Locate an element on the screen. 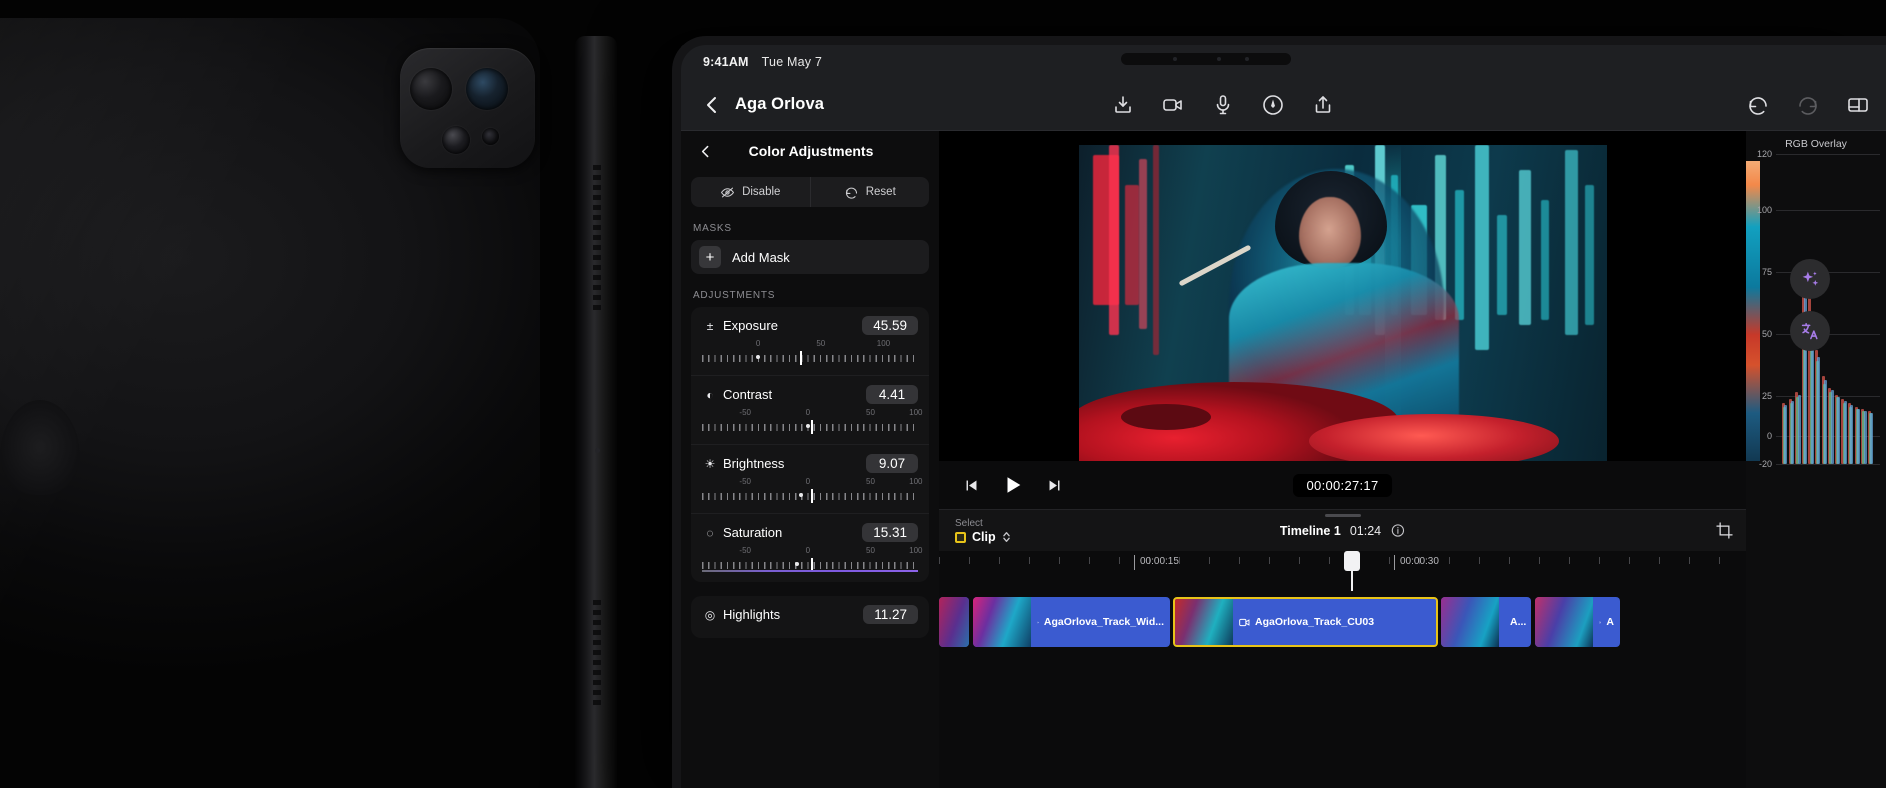  scope-axis-label: 25 is located at coordinates (1766, 395).